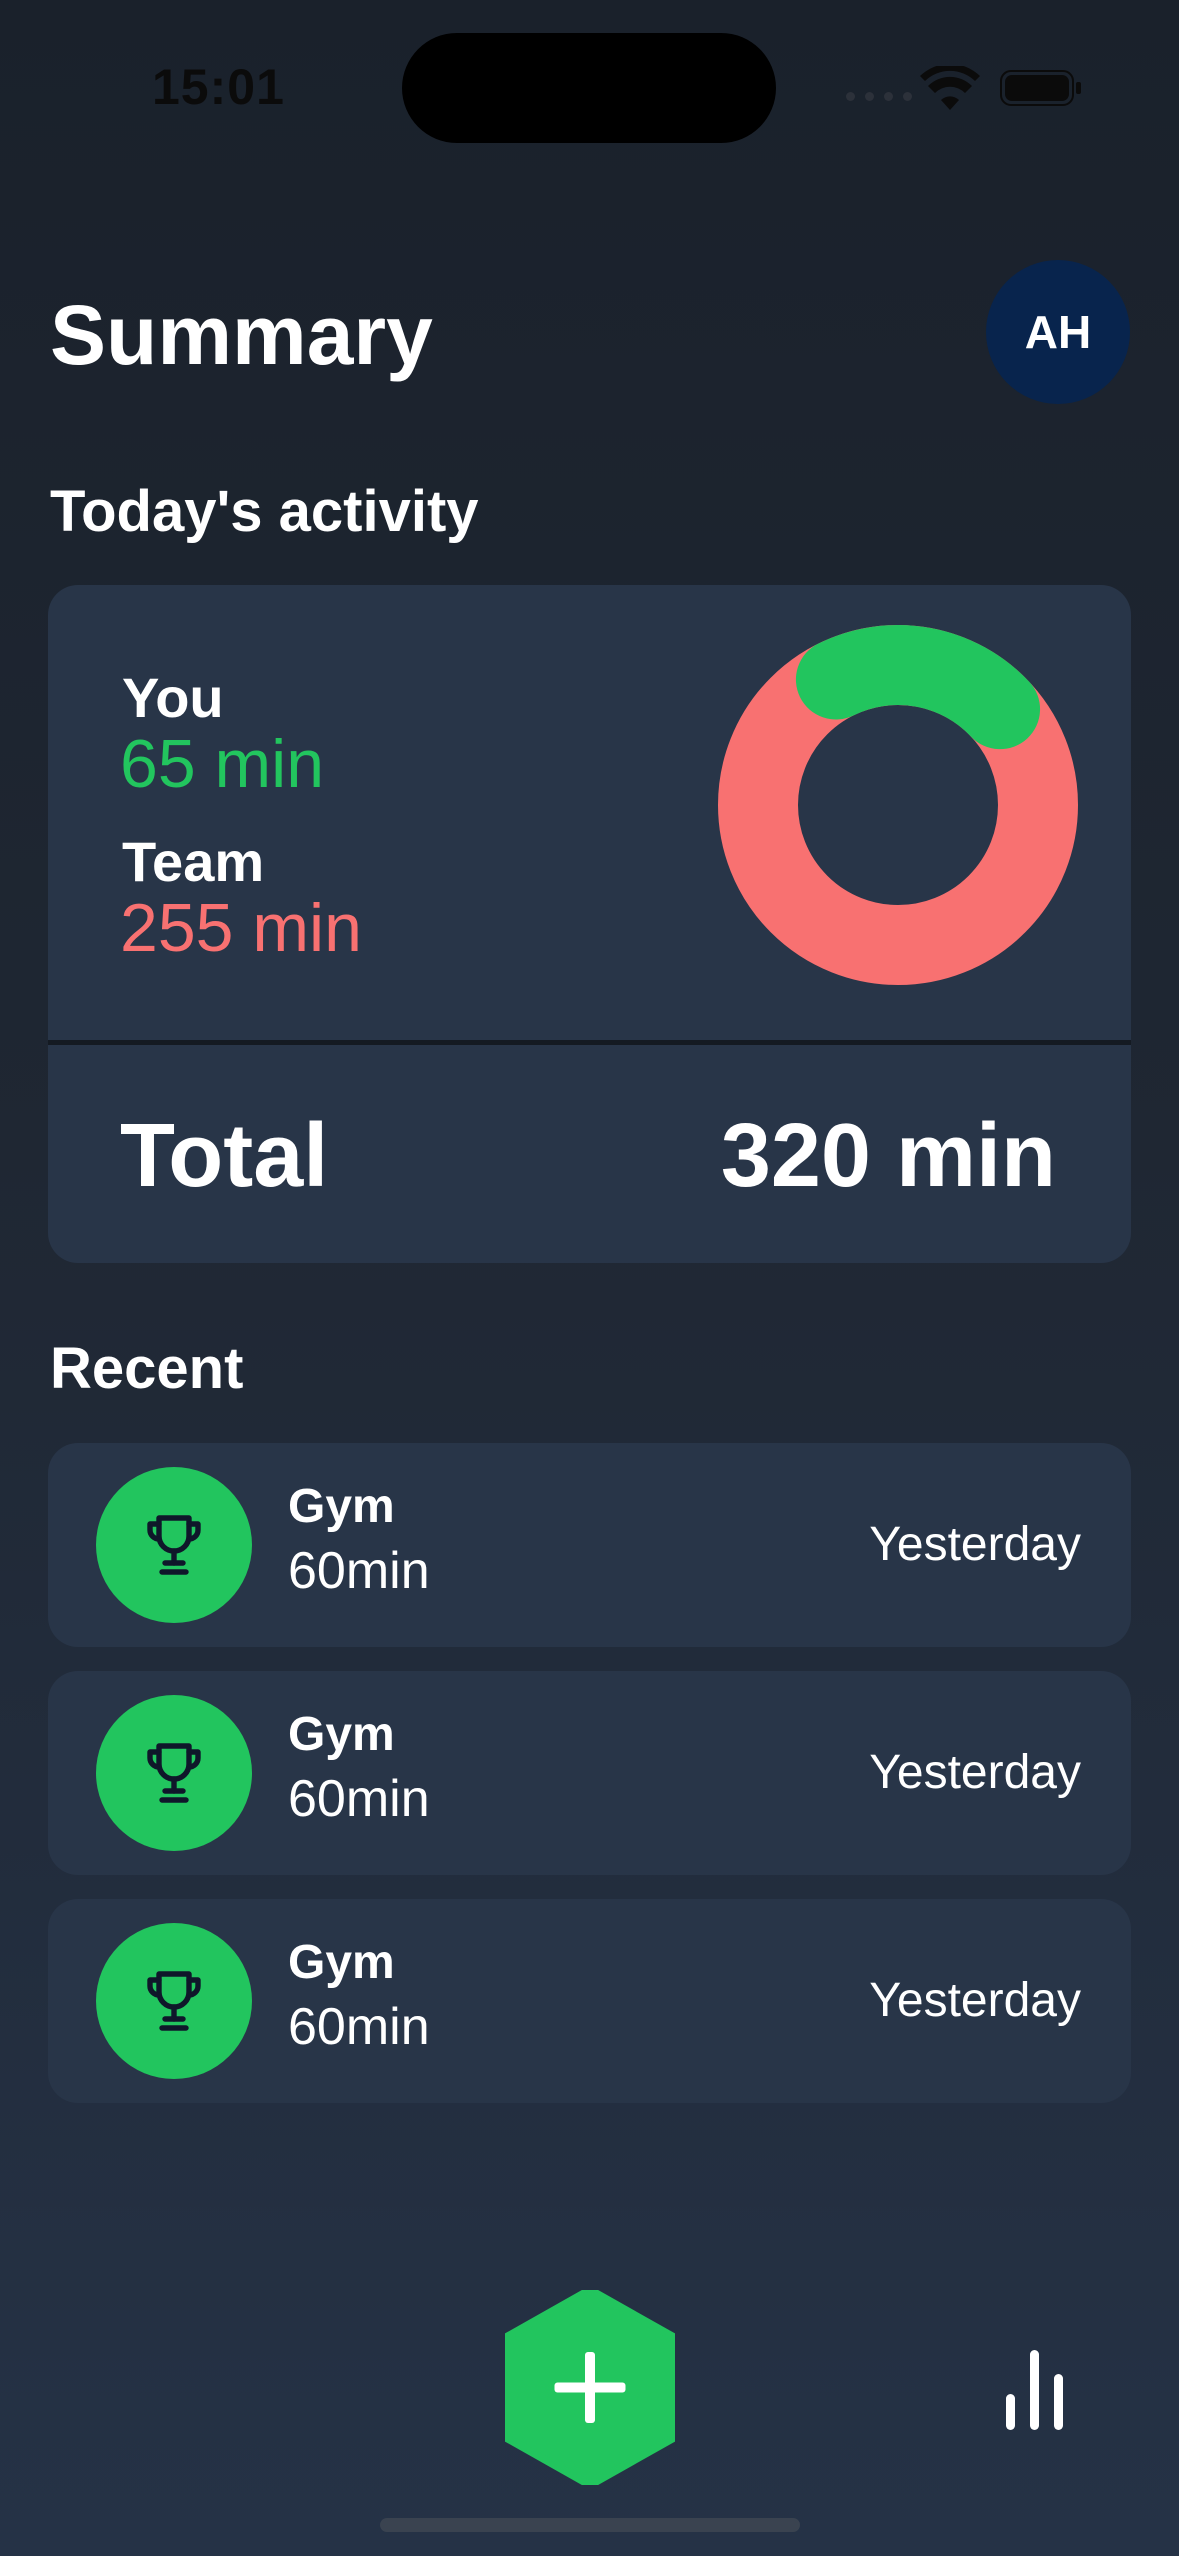  What do you see at coordinates (1040, 88) in the screenshot?
I see `battery-icon` at bounding box center [1040, 88].